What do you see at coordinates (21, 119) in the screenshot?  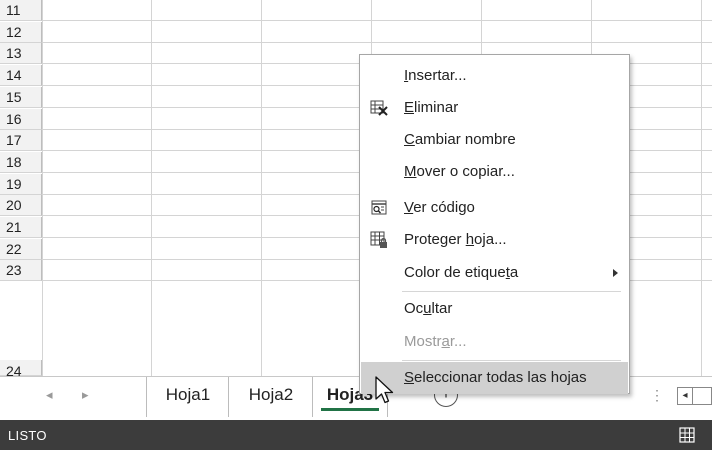 I see `row-header: 16` at bounding box center [21, 119].